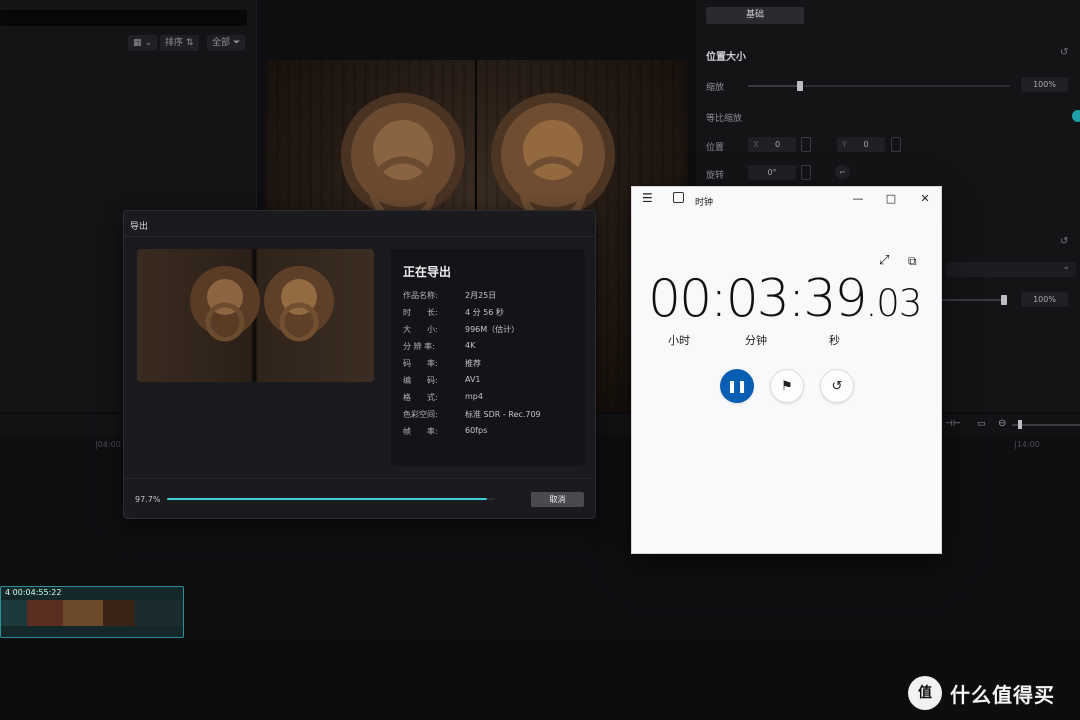 The width and height of the screenshot is (1080, 720). Describe the element at coordinates (834, 340) in the screenshot. I see `unit-seconds: 秒` at that location.